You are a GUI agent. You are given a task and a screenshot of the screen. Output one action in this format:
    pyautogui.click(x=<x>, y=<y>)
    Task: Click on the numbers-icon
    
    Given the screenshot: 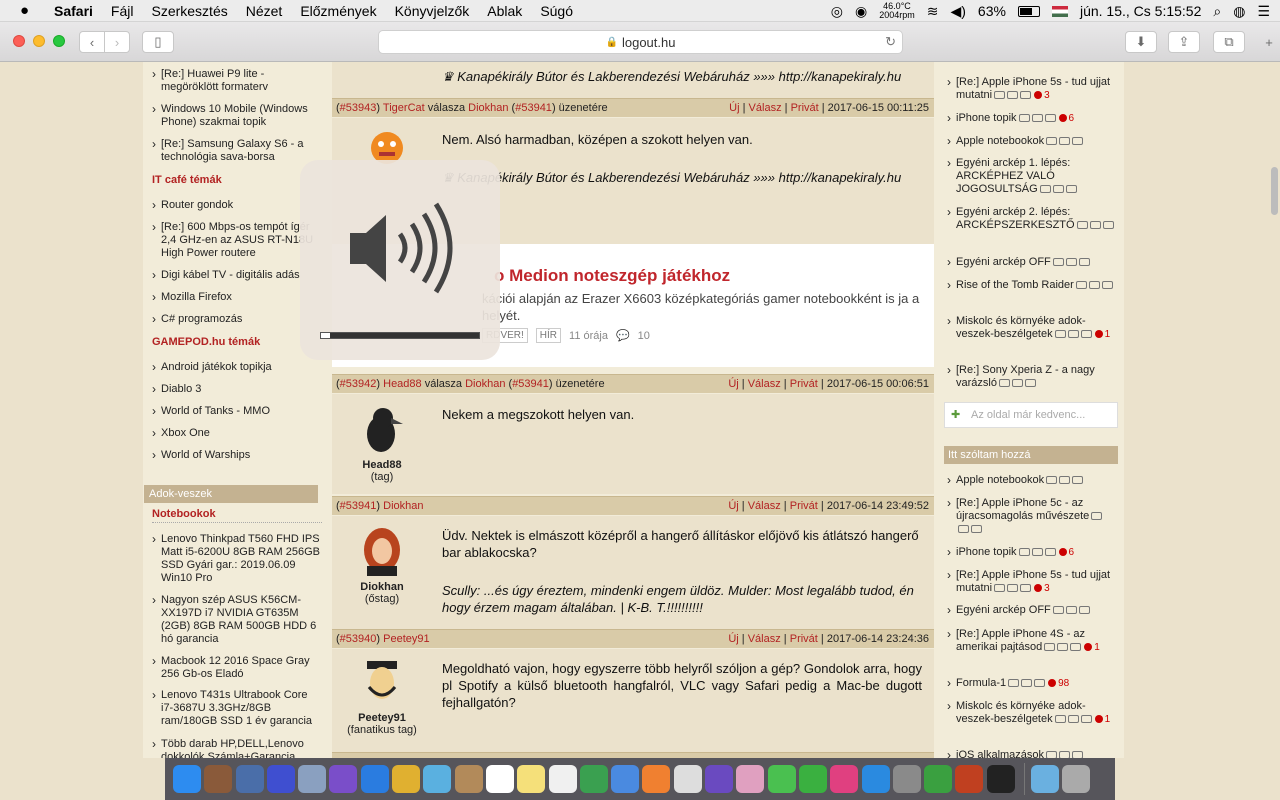 What is the action you would take?
    pyautogui.click(x=593, y=779)
    